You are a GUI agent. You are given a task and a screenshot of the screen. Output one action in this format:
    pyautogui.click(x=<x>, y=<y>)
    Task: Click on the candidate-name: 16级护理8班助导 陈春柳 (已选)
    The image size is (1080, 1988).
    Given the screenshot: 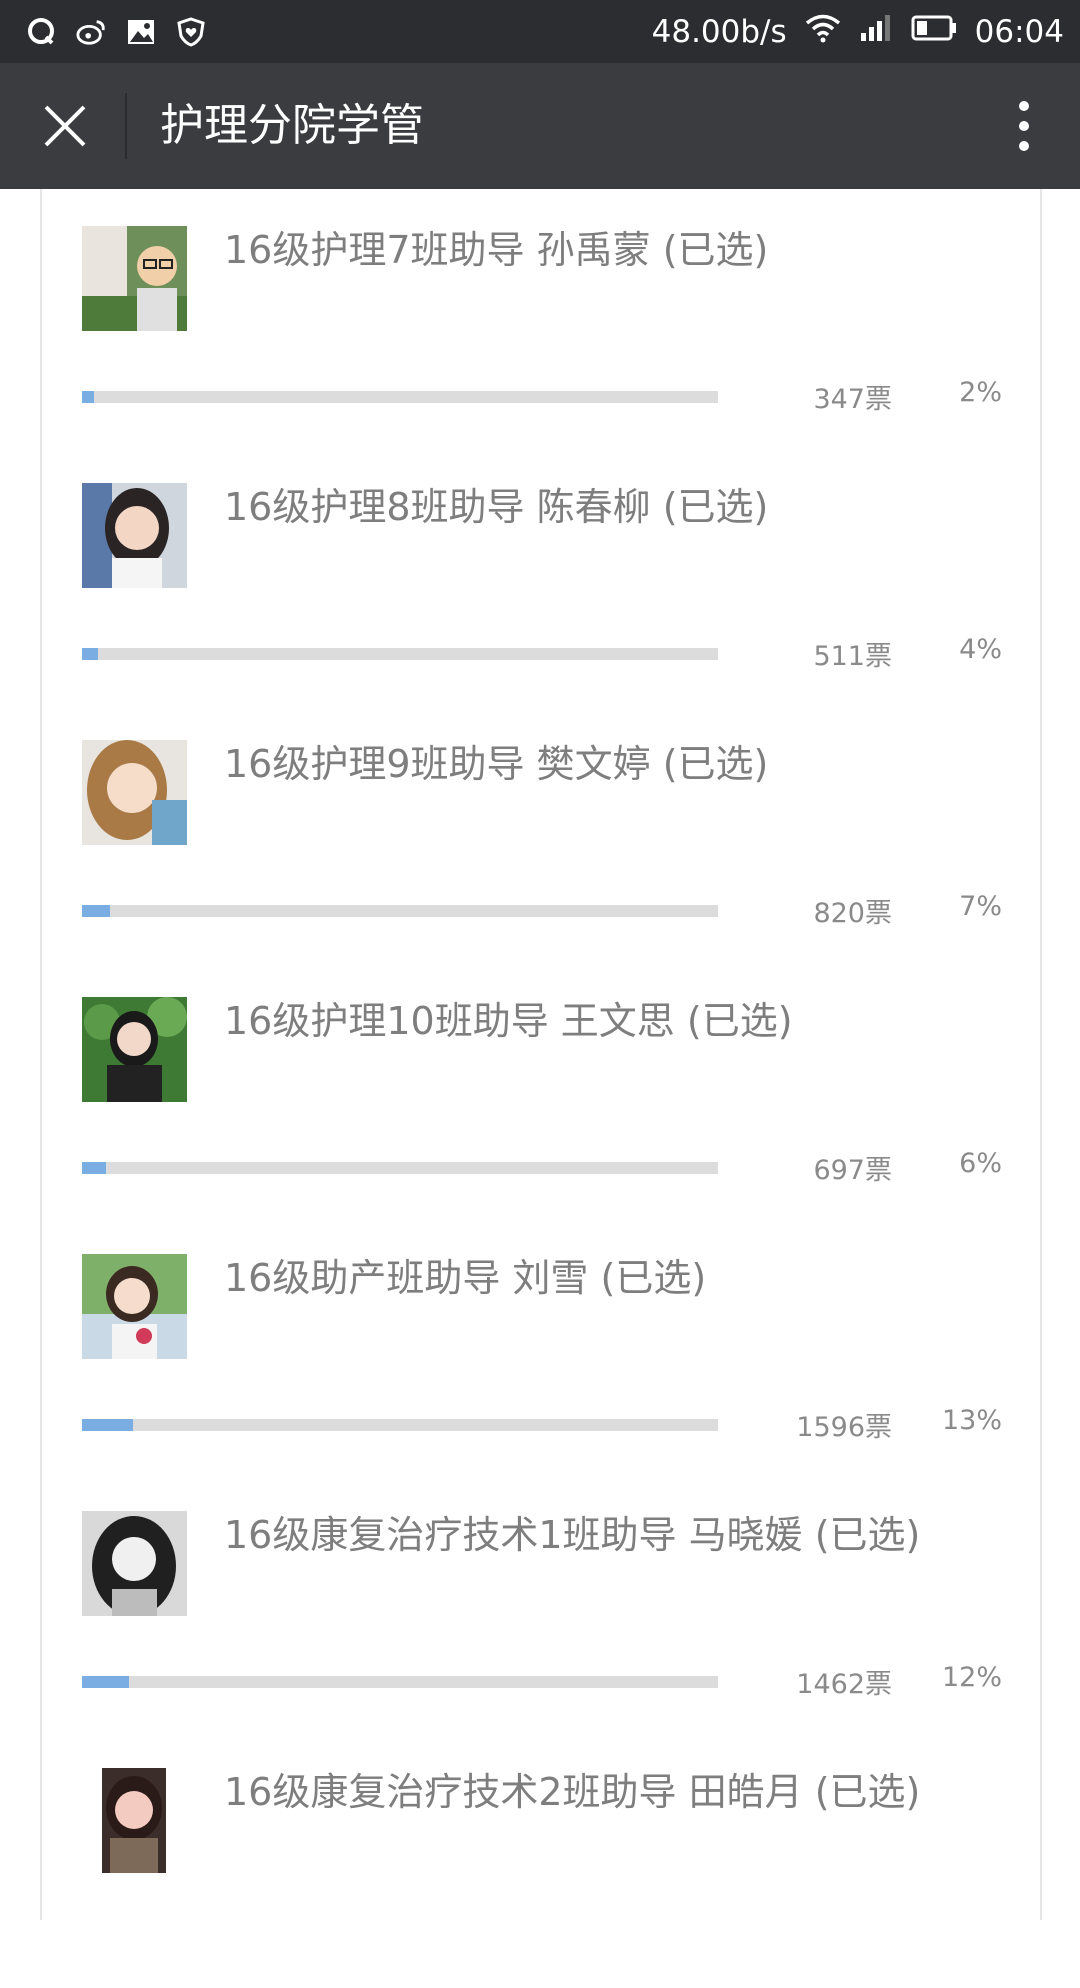 What is the action you would take?
    pyautogui.click(x=496, y=507)
    